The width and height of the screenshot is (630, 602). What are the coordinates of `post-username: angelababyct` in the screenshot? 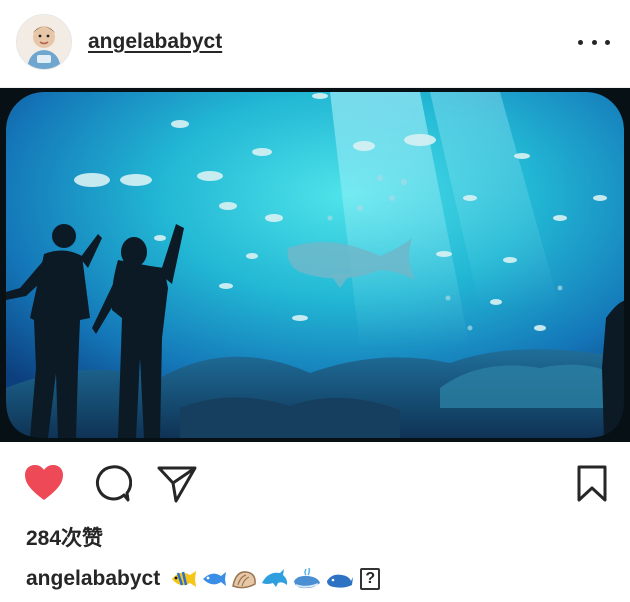 It's located at (155, 42).